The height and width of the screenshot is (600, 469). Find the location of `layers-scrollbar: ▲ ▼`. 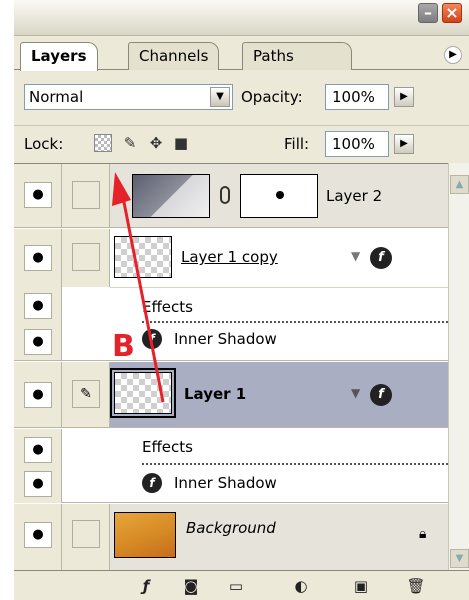

layers-scrollbar: ▲ ▼ is located at coordinates (458, 366).